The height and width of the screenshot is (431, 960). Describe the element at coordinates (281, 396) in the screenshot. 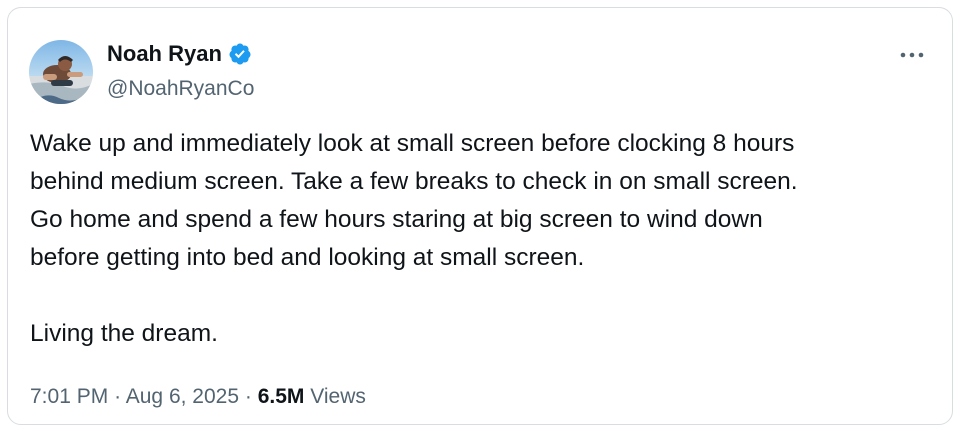

I see `views-count: 6.5M` at that location.